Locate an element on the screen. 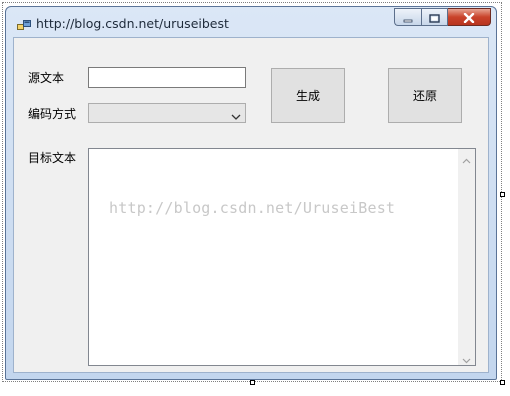 The image size is (510, 396). generate-button: 生成 is located at coordinates (308, 95).